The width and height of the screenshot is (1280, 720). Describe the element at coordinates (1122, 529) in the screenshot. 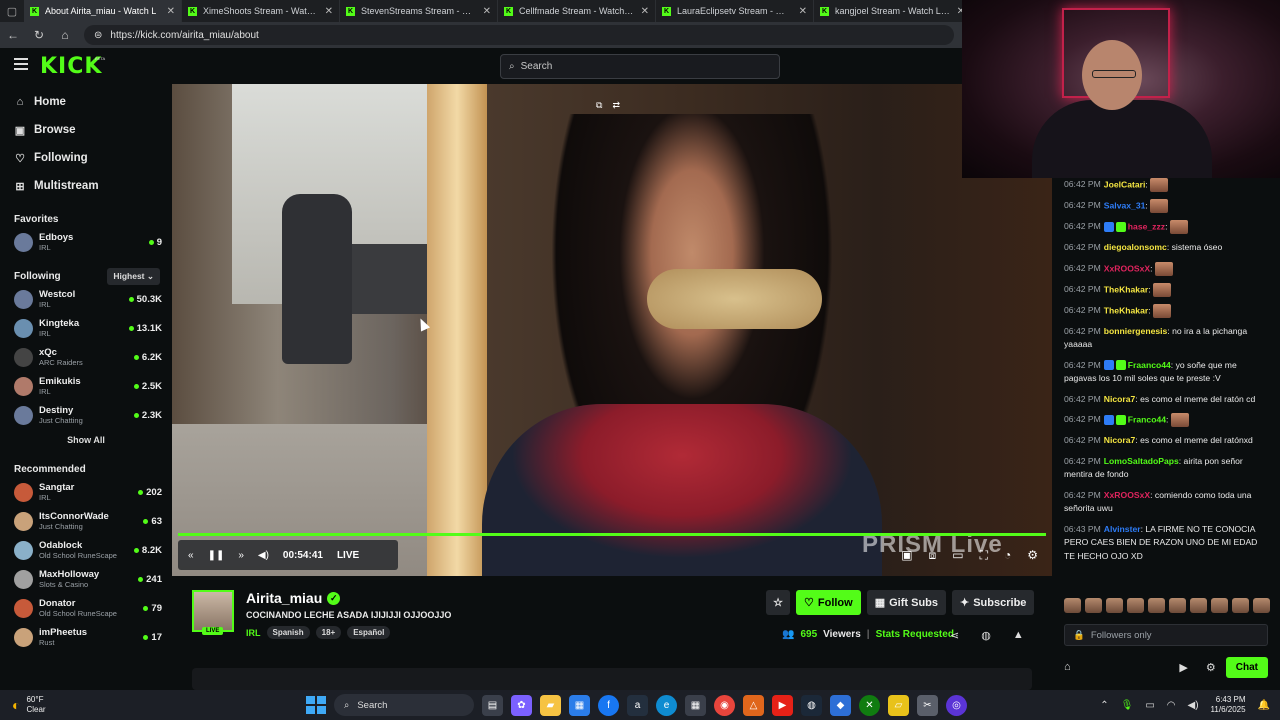

I see `chat-username: Alvinster` at that location.